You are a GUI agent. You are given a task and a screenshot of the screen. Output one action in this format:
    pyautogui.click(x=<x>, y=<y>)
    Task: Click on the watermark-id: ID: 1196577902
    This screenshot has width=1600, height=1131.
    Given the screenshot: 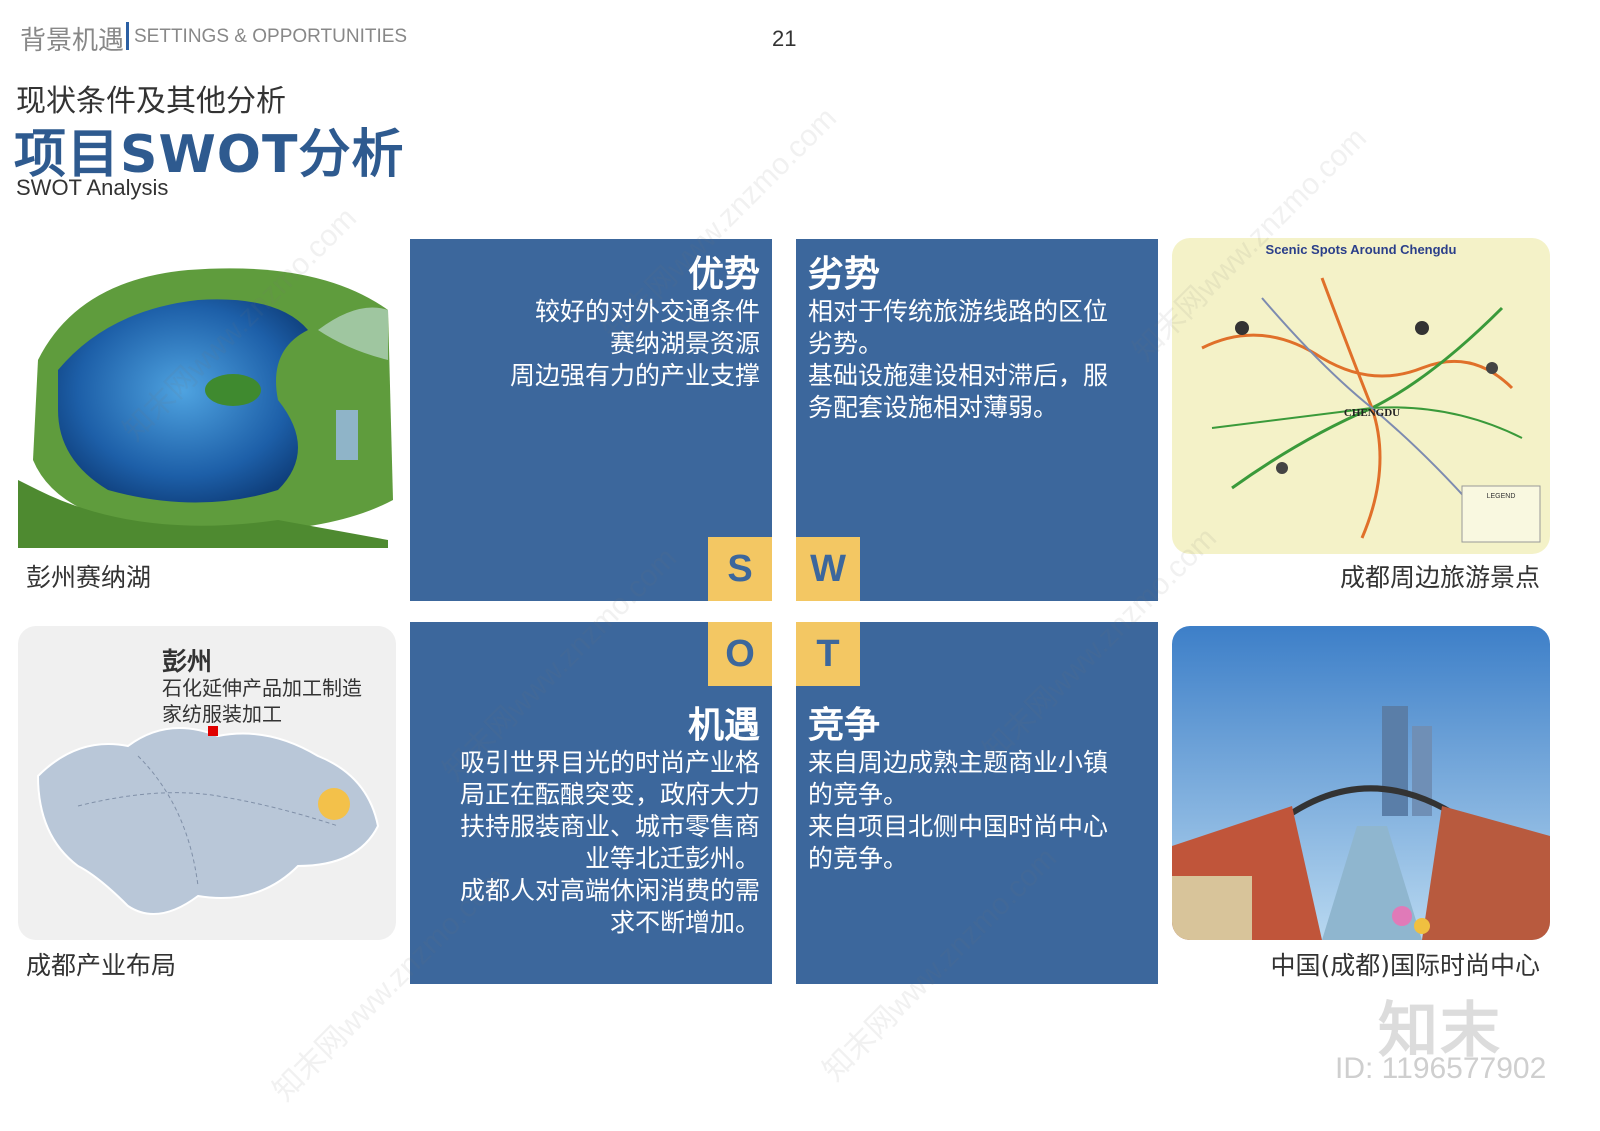 What is the action you would take?
    pyautogui.click(x=1441, y=1068)
    